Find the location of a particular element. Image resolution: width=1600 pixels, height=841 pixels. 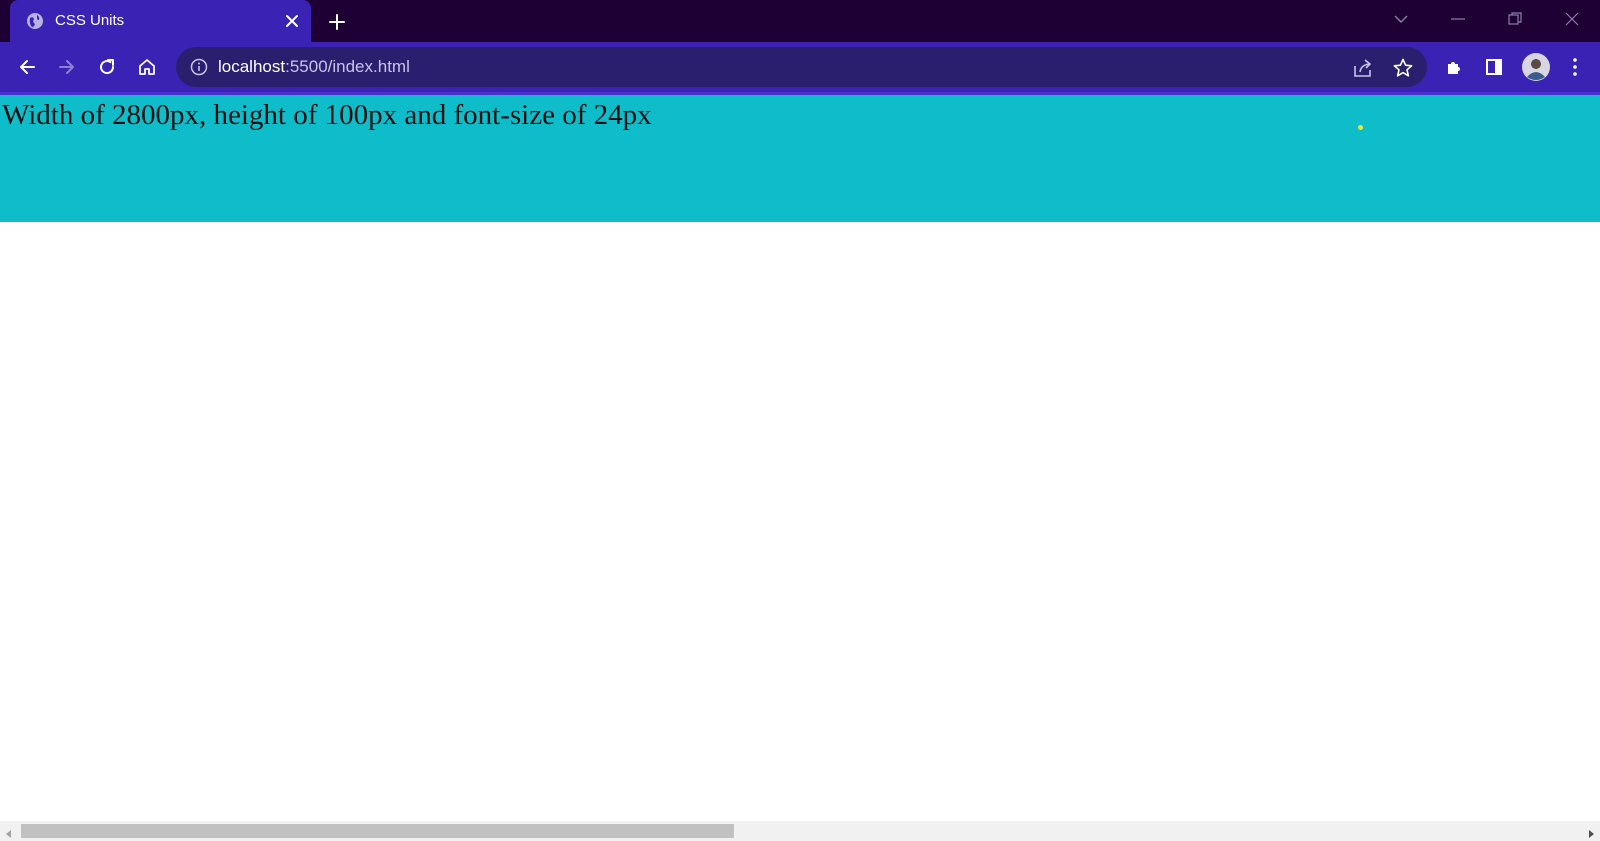

browser-toolbar: localhost:5500/index.html is located at coordinates (800, 67).